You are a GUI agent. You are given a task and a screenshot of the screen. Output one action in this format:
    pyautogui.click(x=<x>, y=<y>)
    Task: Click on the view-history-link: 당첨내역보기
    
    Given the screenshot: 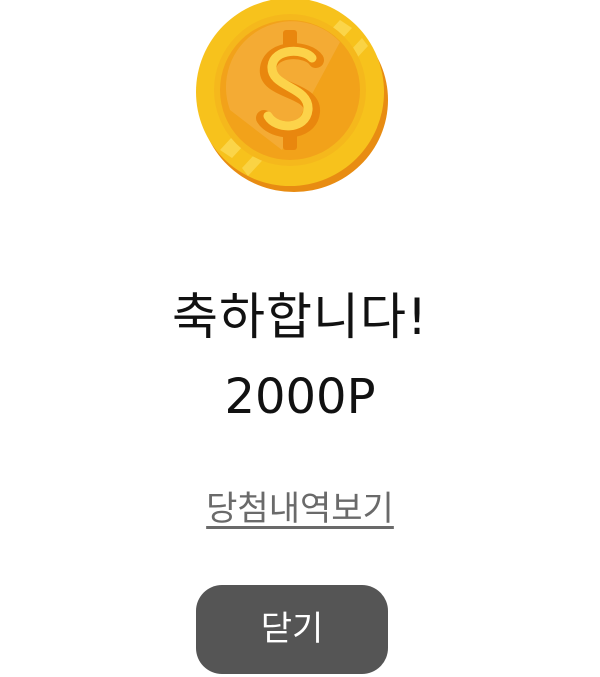 What is the action you would take?
    pyautogui.click(x=300, y=509)
    